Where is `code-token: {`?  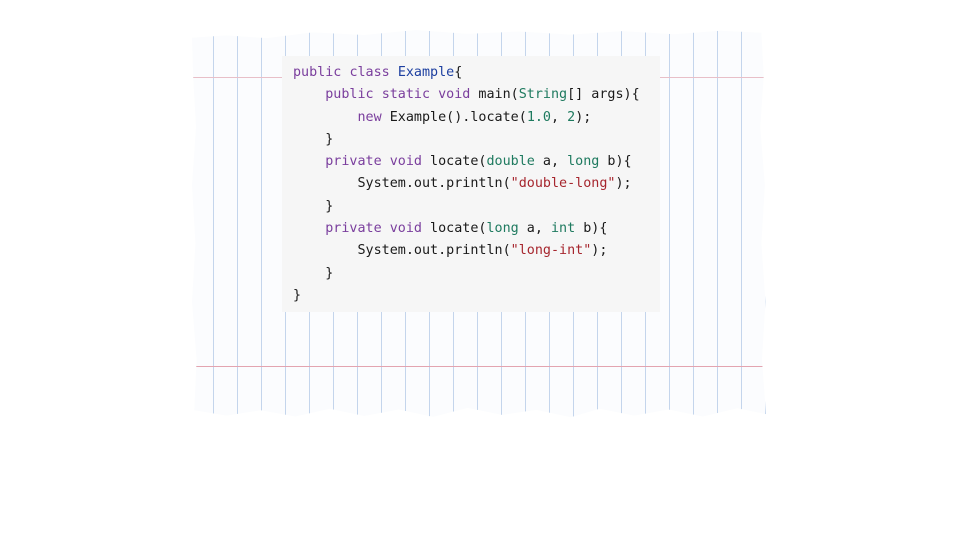
code-token: { is located at coordinates (458, 72).